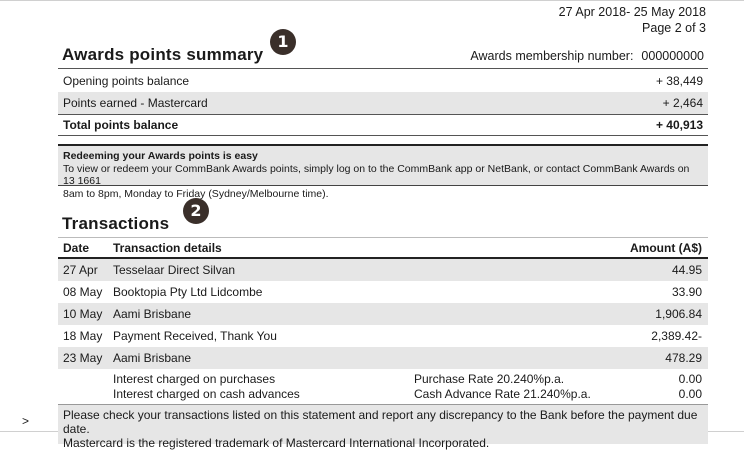  What do you see at coordinates (383, 68) in the screenshot?
I see `summary-top-rule` at bounding box center [383, 68].